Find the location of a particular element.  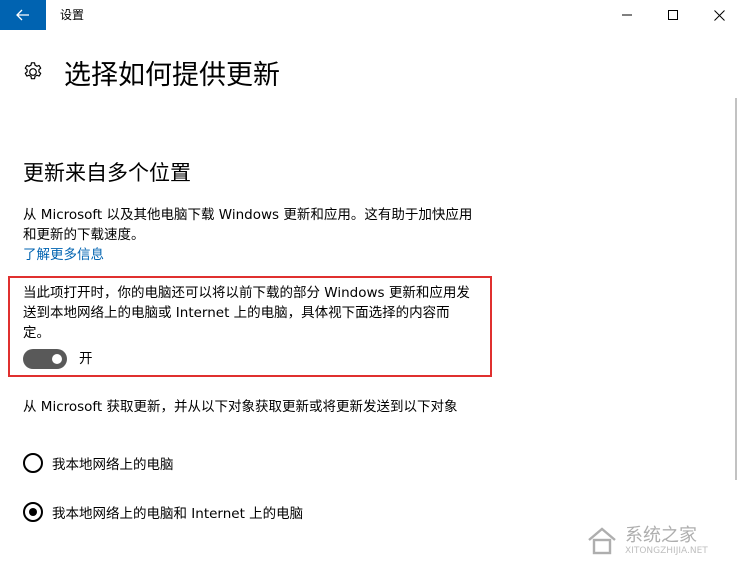

gear-icon is located at coordinates (33, 71).